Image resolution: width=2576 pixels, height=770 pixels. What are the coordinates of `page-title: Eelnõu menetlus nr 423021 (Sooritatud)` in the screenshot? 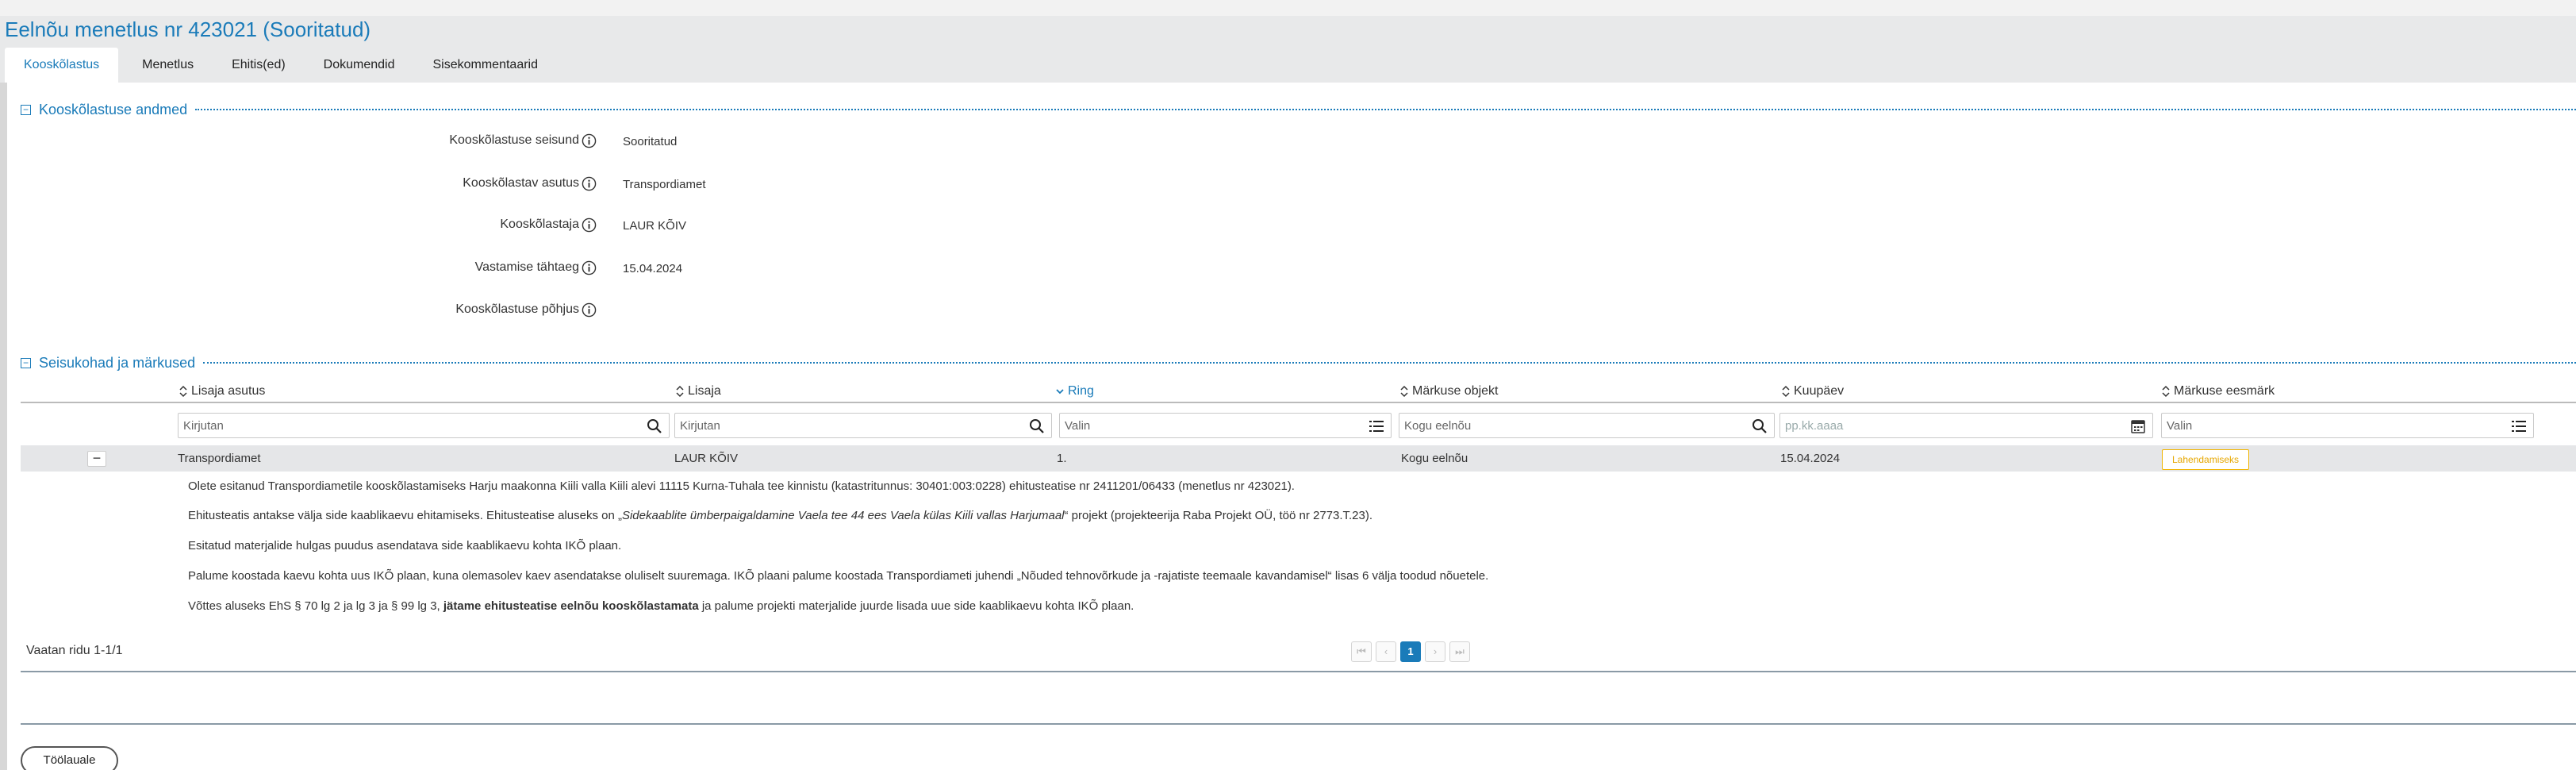 It's located at (188, 29).